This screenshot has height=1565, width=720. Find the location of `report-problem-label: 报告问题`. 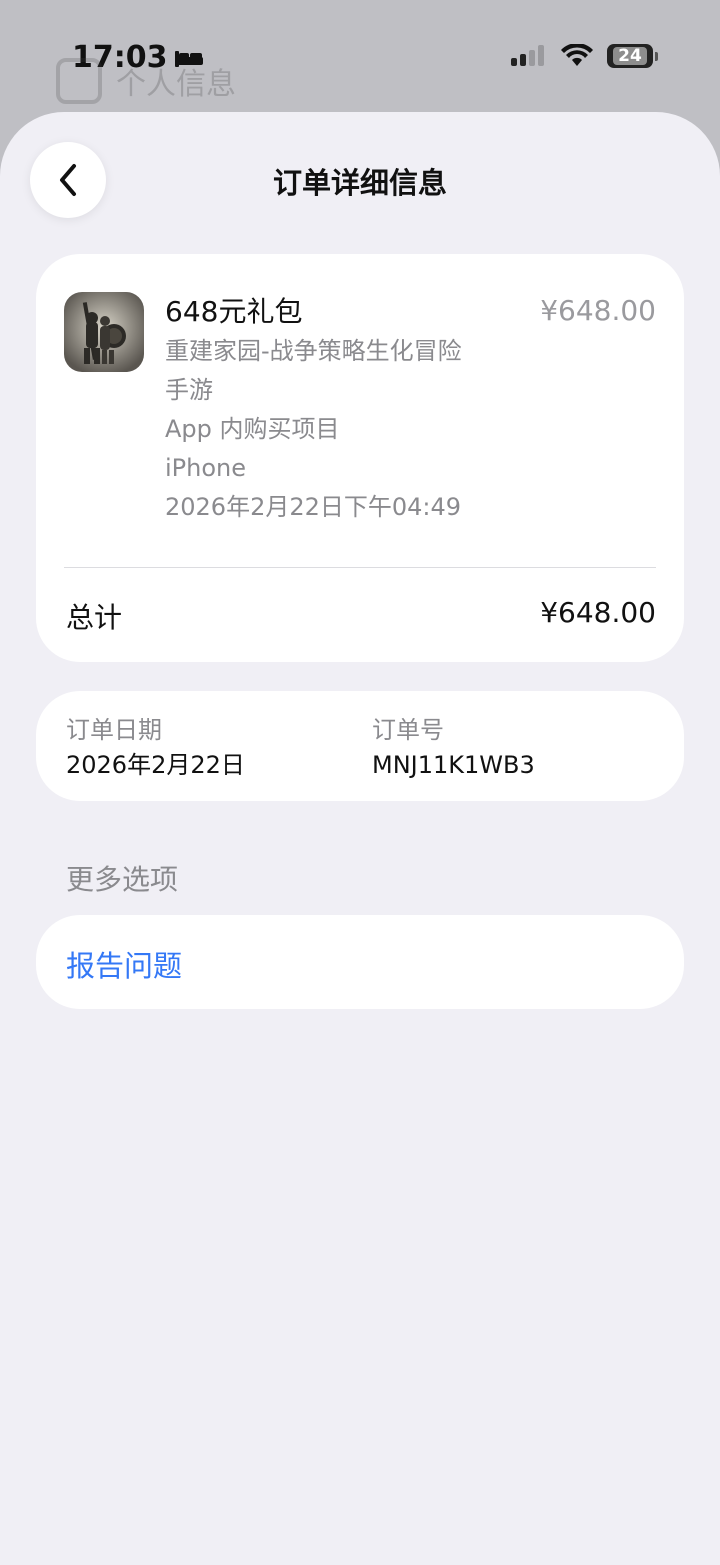

report-problem-label: 报告问题 is located at coordinates (124, 966).